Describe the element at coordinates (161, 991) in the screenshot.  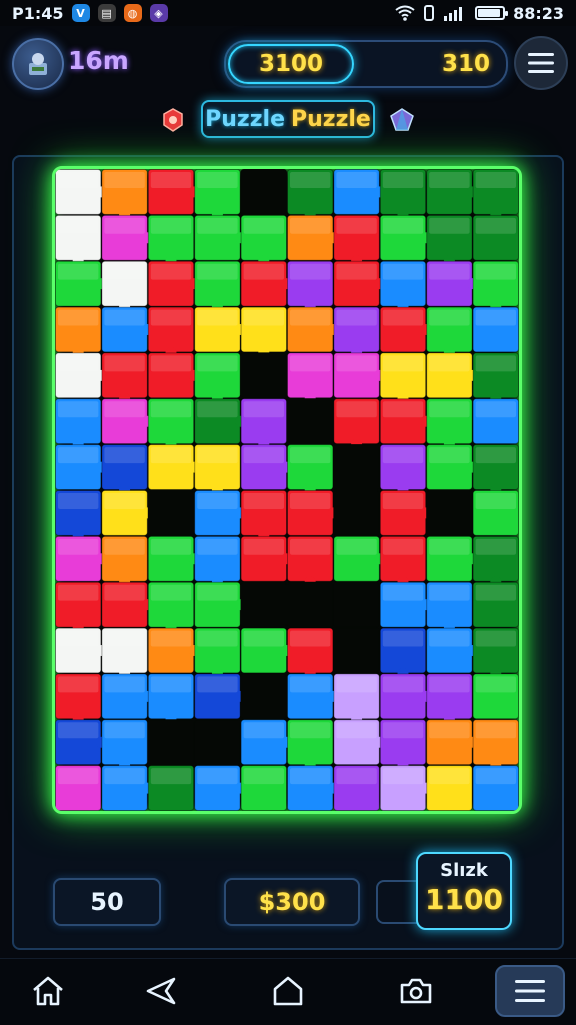
I see `nav-share` at that location.